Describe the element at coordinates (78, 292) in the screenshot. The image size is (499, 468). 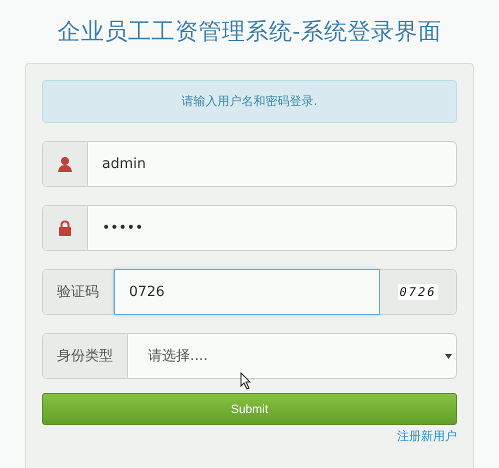
I see `field-label: 验证码` at that location.